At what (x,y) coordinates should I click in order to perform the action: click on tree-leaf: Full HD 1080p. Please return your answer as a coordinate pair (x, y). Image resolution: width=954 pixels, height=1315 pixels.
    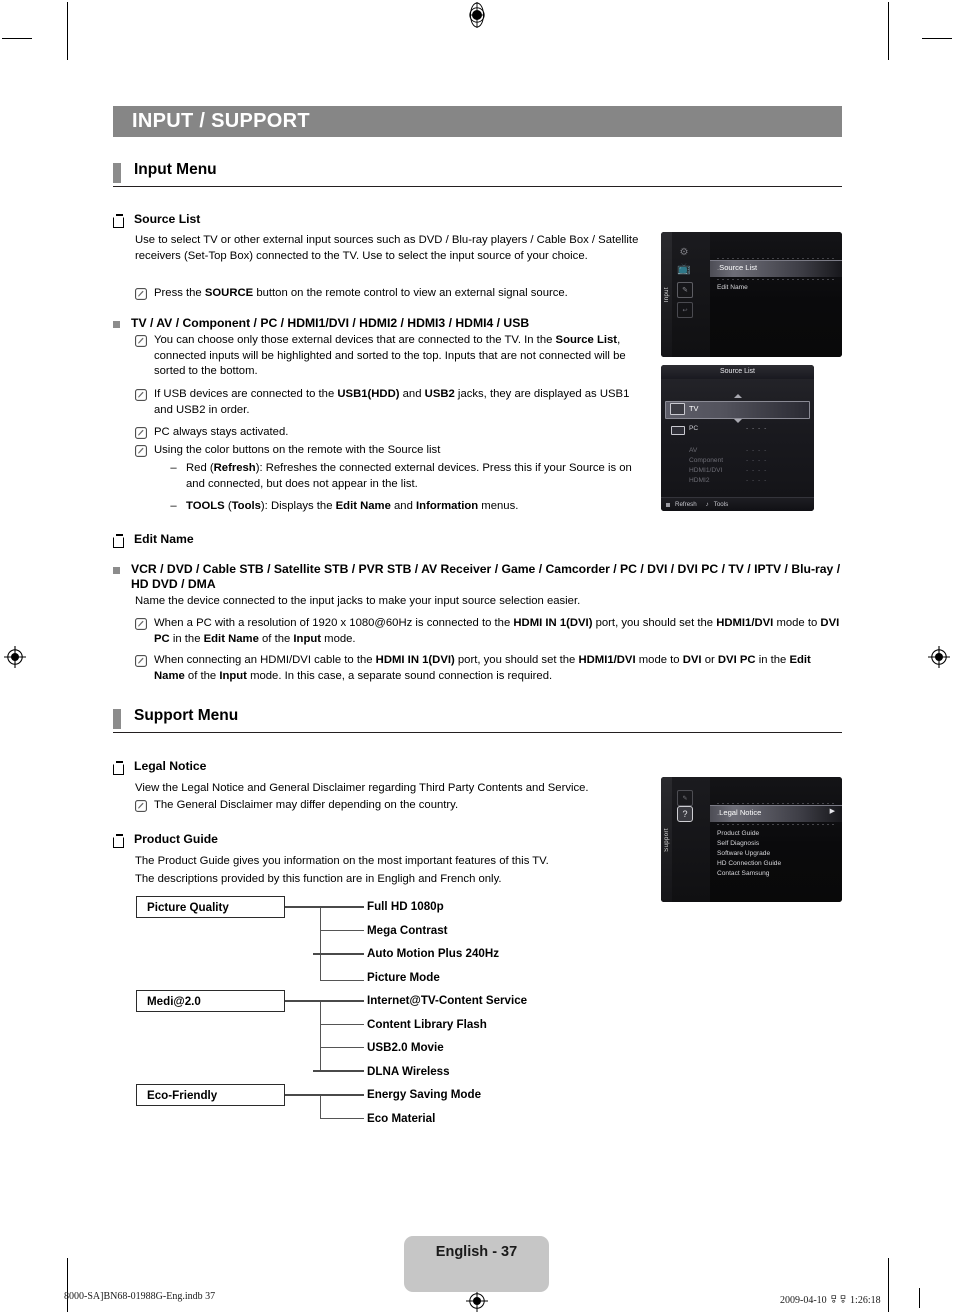
    Looking at the image, I should click on (405, 906).